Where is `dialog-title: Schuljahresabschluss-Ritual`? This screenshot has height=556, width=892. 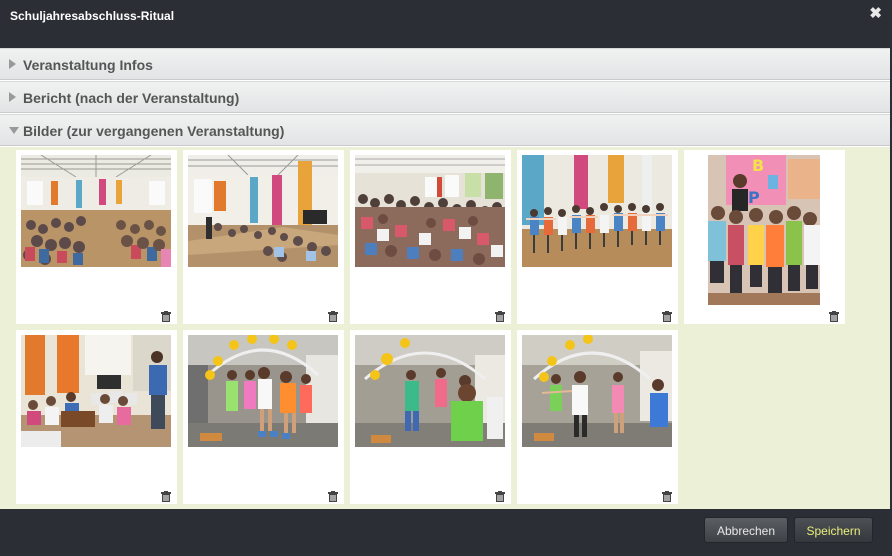
dialog-title: Schuljahresabschluss-Ritual is located at coordinates (92, 16).